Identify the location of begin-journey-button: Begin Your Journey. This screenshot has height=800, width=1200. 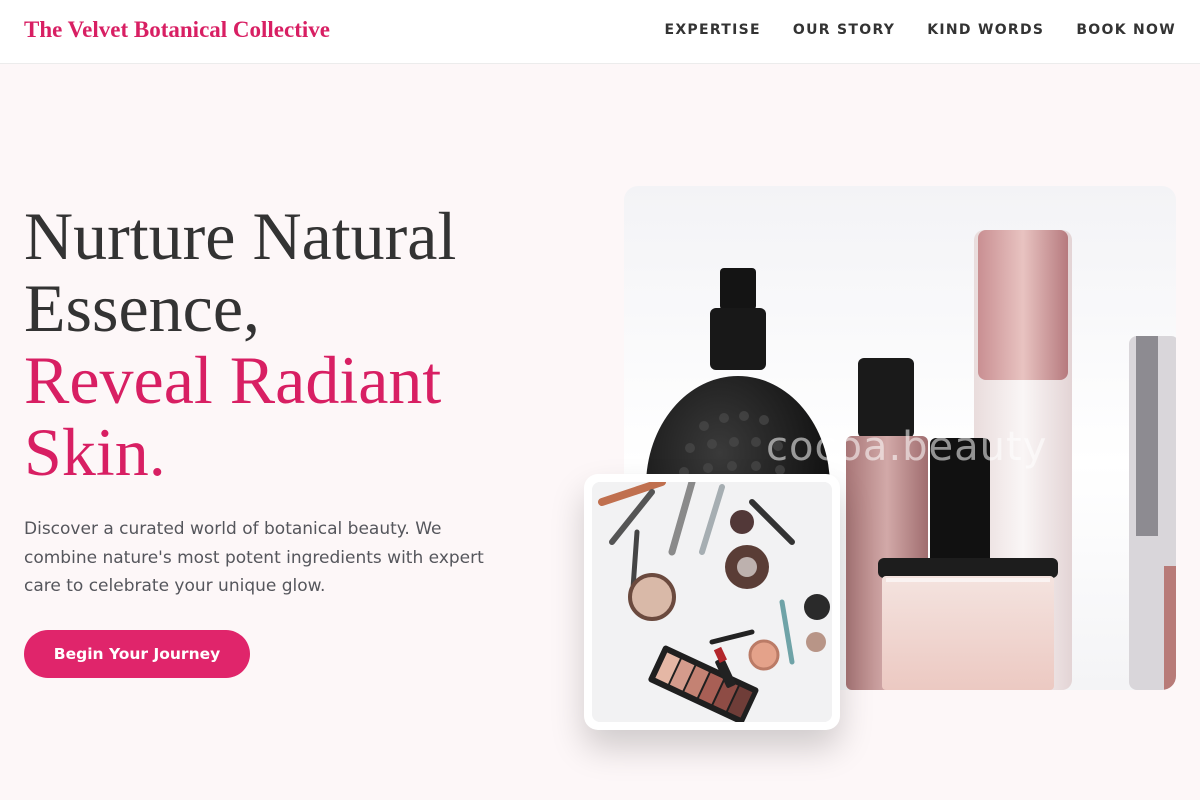
(137, 654).